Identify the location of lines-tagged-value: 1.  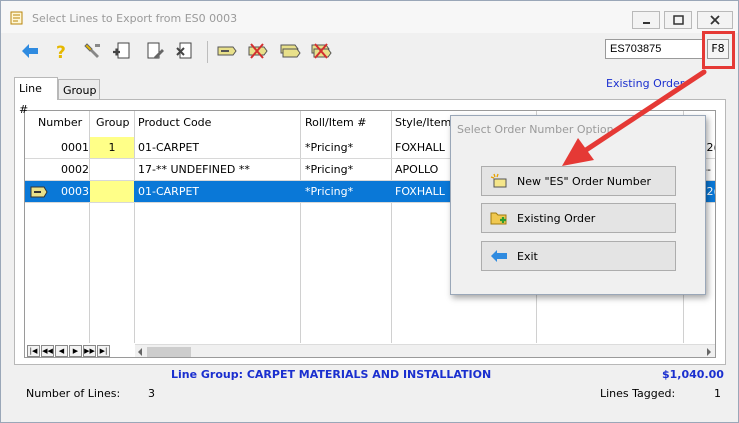
(717, 393).